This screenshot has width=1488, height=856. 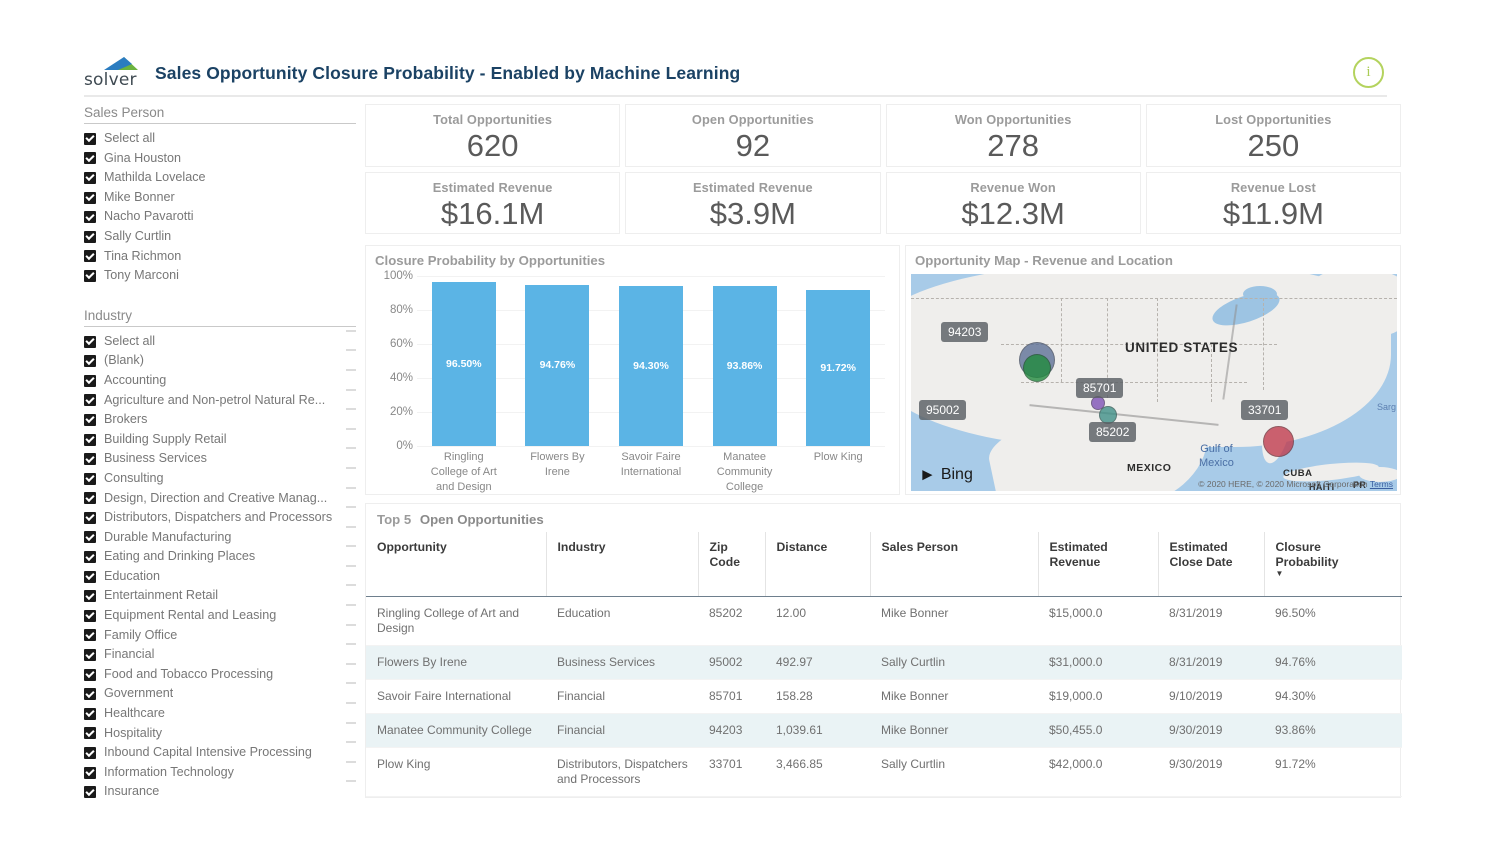 I want to click on map-pin-label: 94203, so click(x=965, y=332).